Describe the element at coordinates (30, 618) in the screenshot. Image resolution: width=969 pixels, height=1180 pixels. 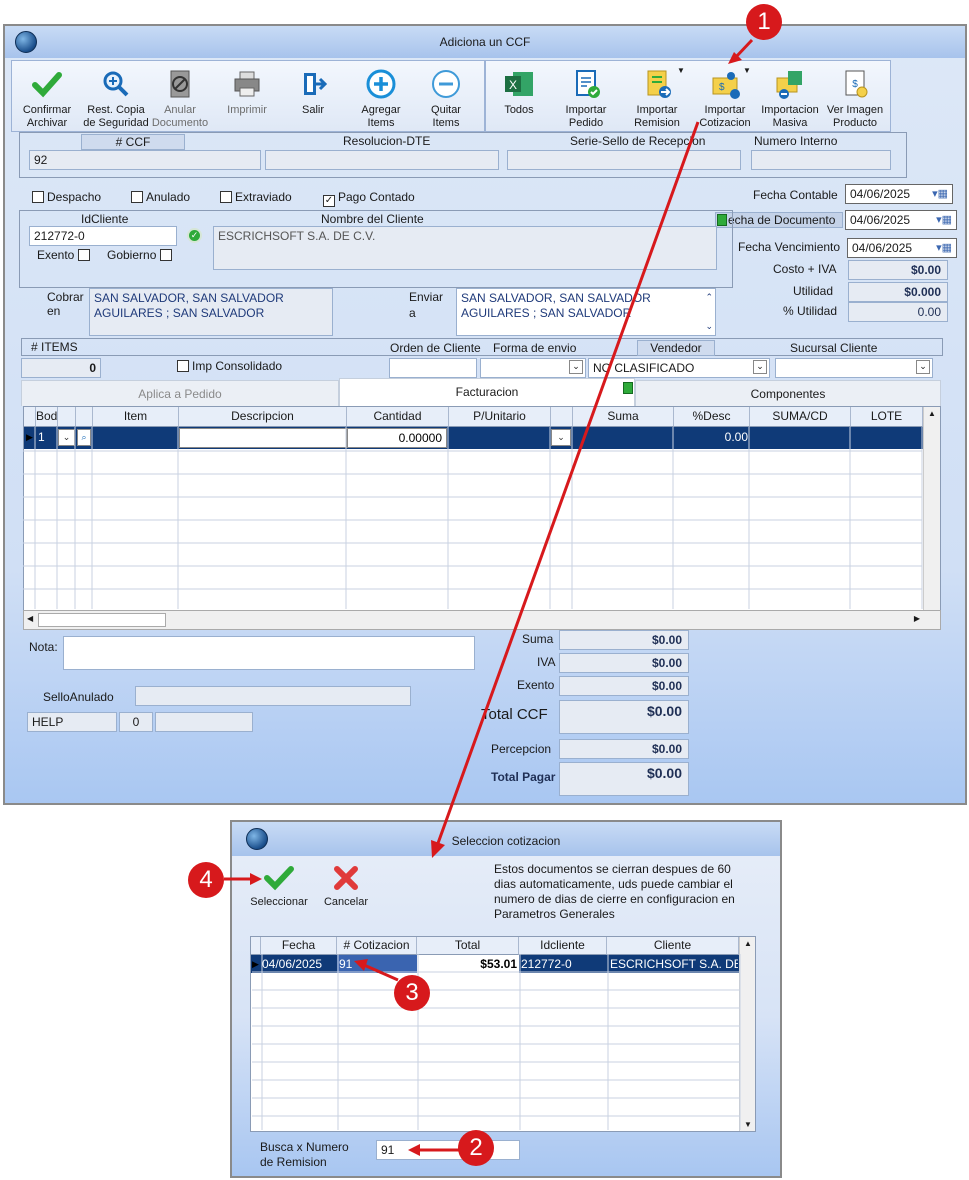
I see `scroll-left-icon: ◀` at that location.